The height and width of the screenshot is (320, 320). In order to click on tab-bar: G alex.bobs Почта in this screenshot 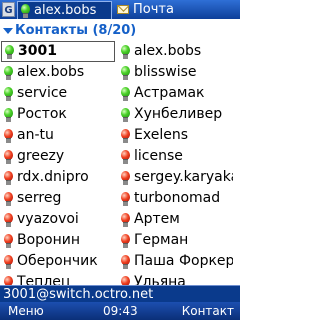, I will do `click(120, 9)`.